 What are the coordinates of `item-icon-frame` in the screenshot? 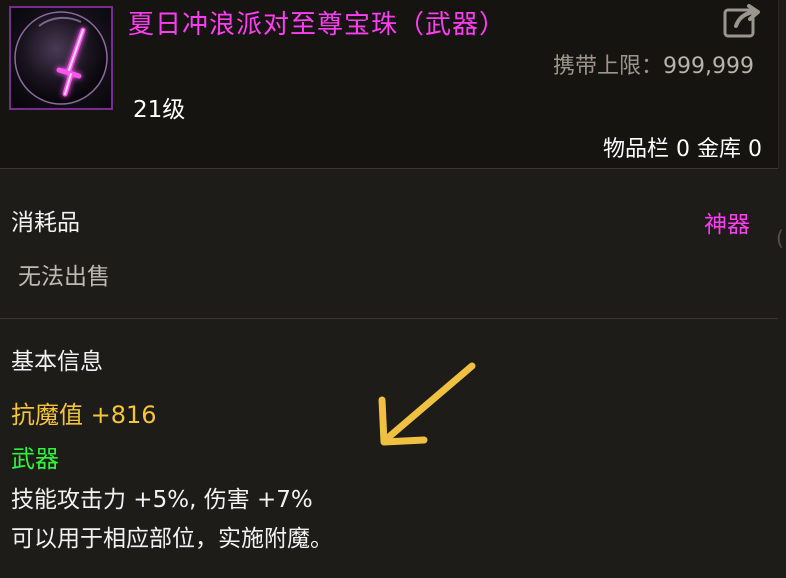 It's located at (61, 58).